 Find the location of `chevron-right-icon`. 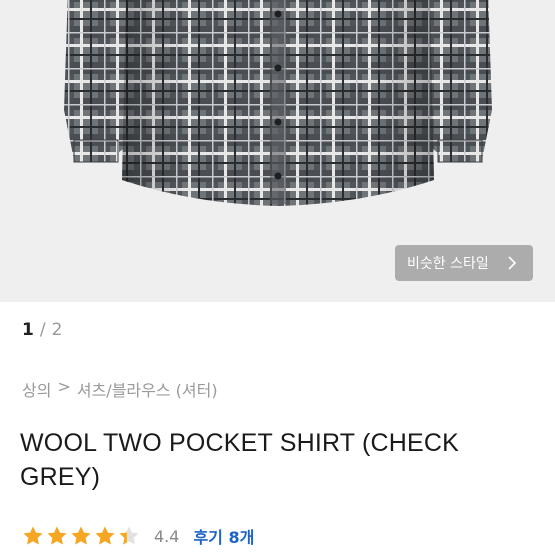

chevron-right-icon is located at coordinates (512, 263).